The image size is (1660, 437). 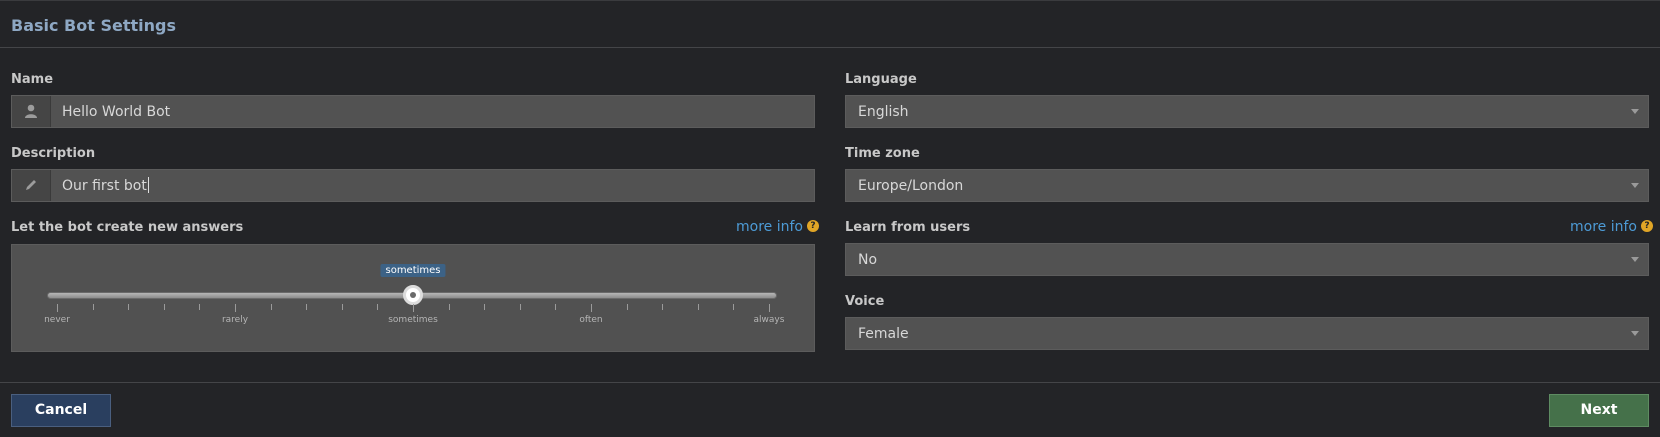 What do you see at coordinates (591, 320) in the screenshot?
I see `slider-tick-label: often` at bounding box center [591, 320].